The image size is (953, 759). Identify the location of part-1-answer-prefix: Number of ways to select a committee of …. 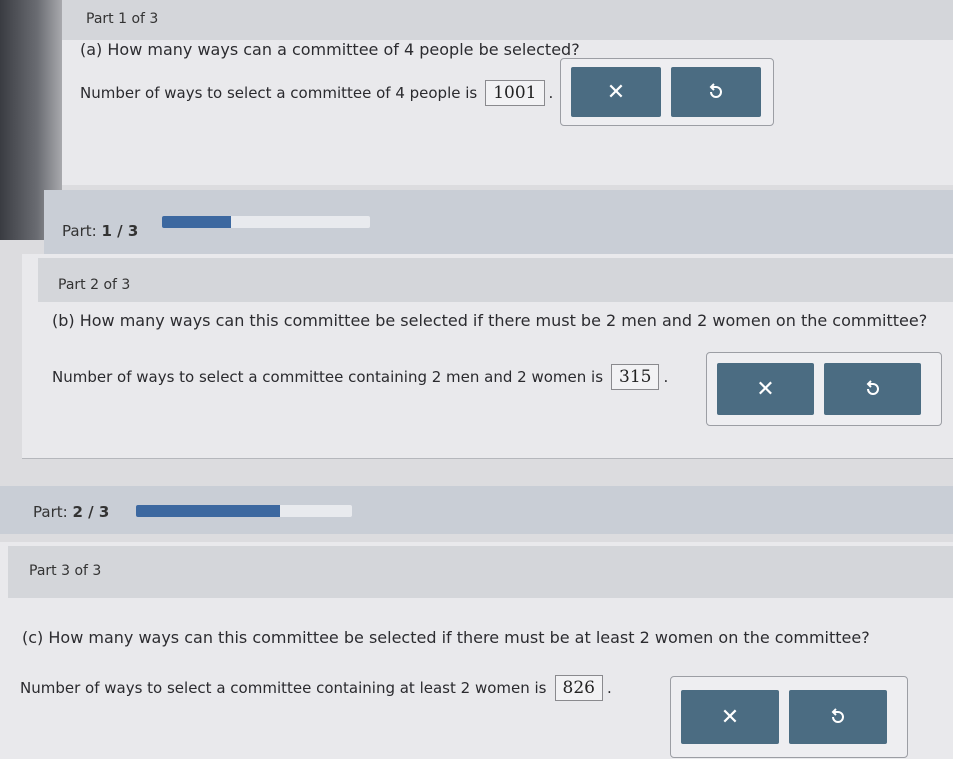
(279, 93).